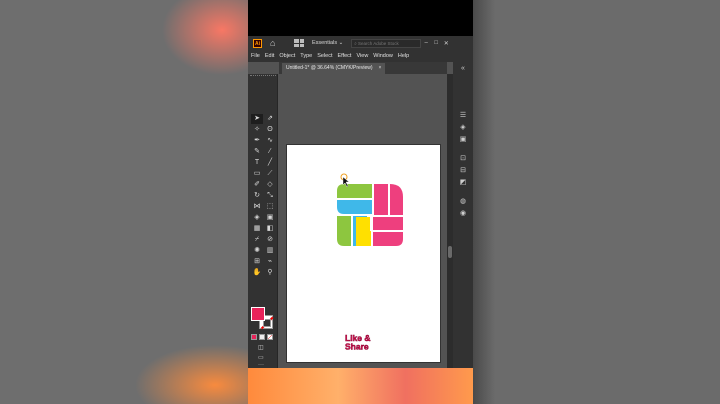 Image resolution: width=720 pixels, height=404 pixels. I want to click on home-icon: ⌂, so click(275, 43).